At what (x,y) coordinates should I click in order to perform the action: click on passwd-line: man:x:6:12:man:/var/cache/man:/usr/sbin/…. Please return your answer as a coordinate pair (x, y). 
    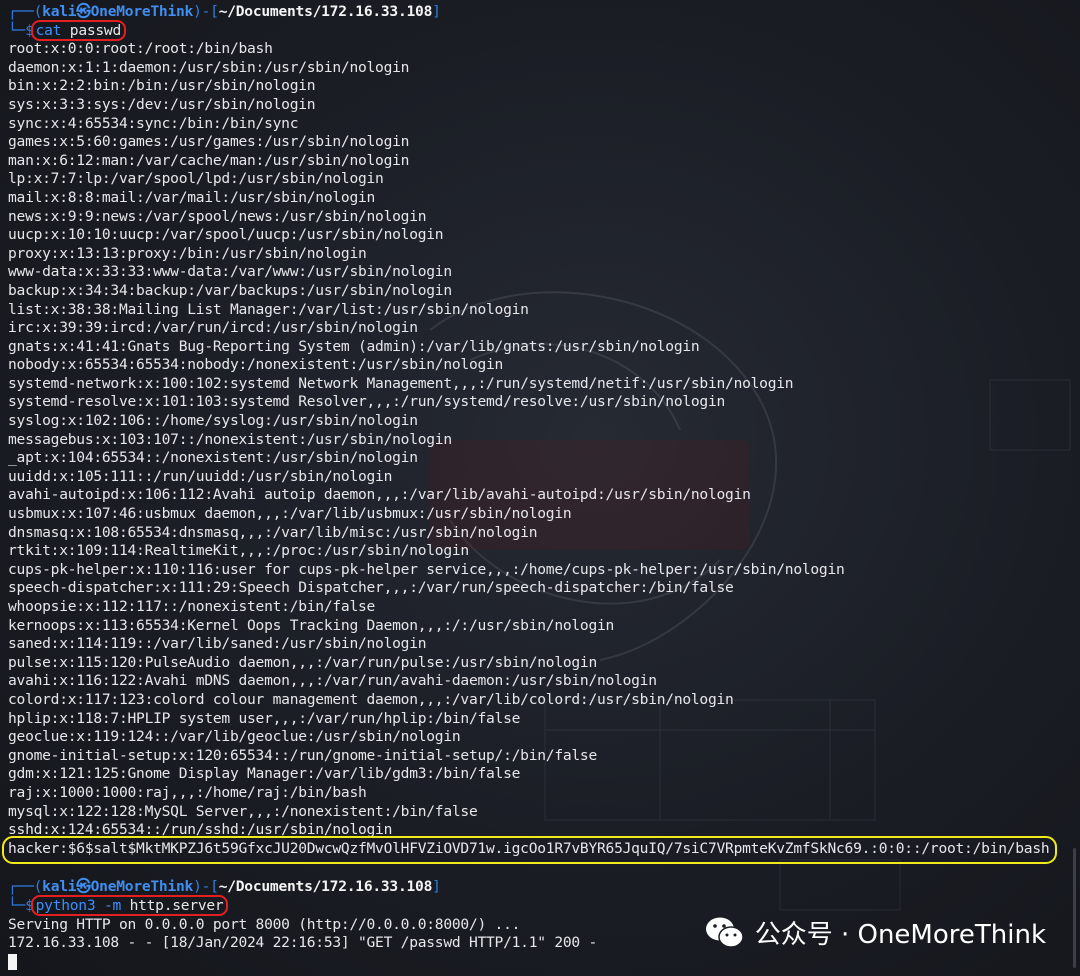
    Looking at the image, I should click on (209, 160).